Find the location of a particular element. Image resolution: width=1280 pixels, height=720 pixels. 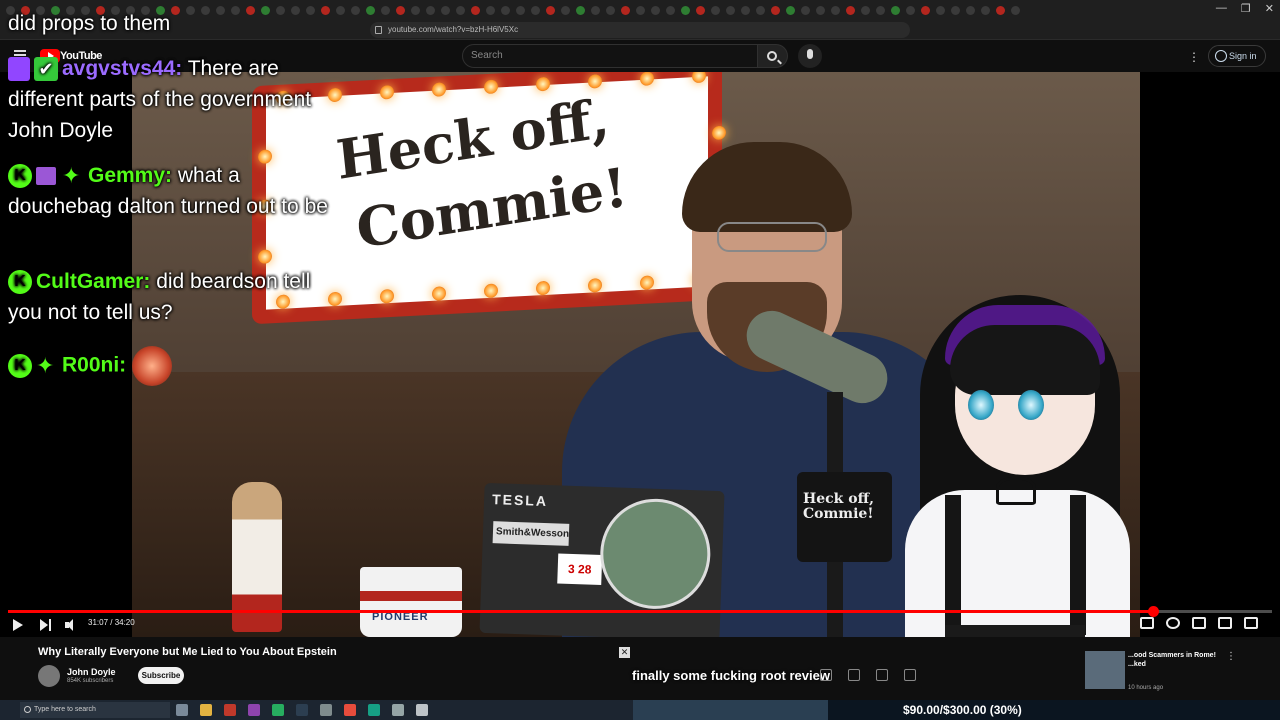

save-icon is located at coordinates (910, 675).